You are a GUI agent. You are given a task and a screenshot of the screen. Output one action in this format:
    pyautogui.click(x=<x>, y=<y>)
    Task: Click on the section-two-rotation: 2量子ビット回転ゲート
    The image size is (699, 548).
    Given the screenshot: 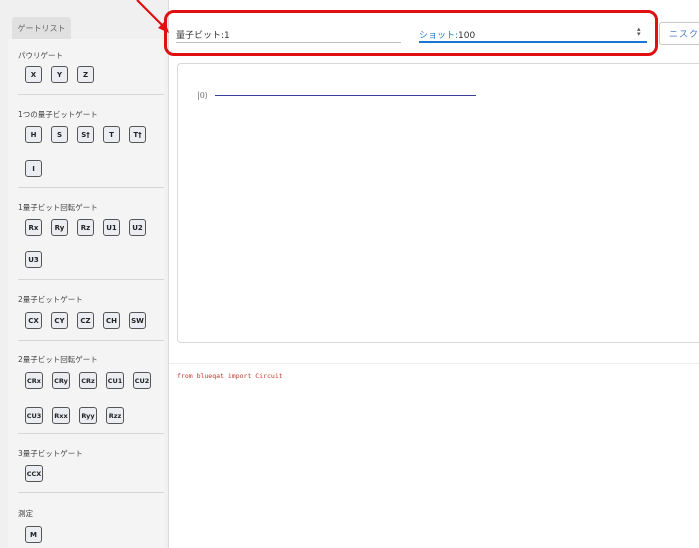 What is the action you would take?
    pyautogui.click(x=58, y=359)
    